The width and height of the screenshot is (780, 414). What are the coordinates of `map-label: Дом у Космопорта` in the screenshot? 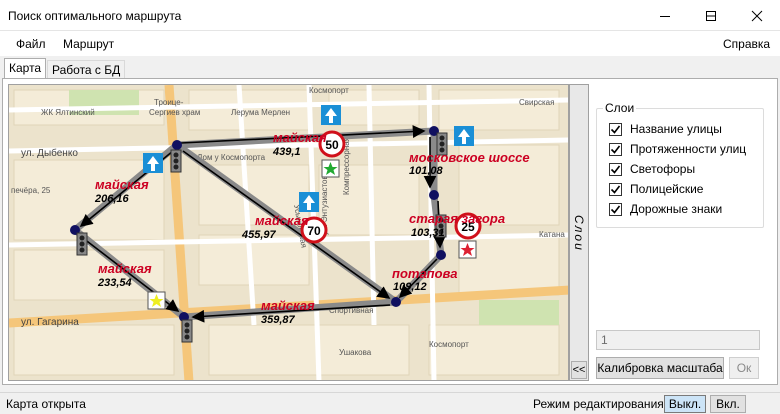 It's located at (231, 157).